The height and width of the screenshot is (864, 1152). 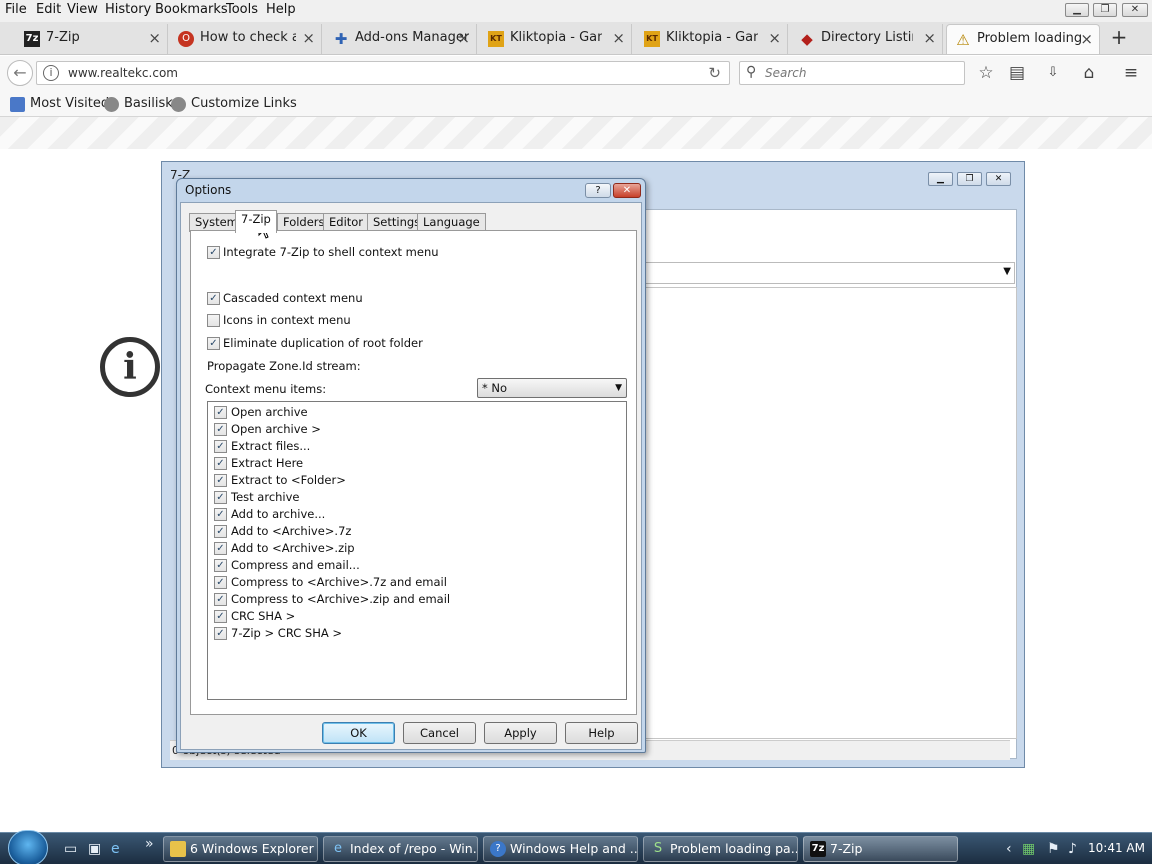 I want to click on tab-directory-listings: ◆ Directory Listings ×, so click(x=867, y=39).